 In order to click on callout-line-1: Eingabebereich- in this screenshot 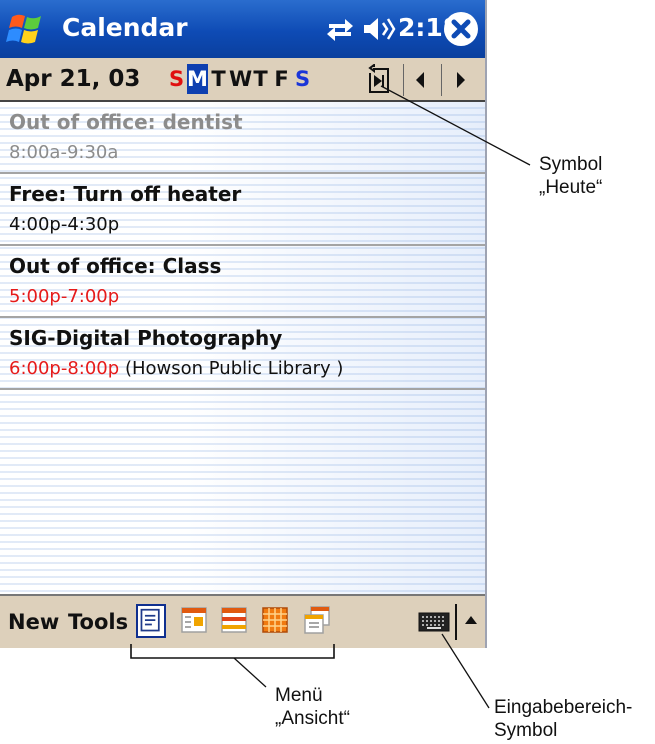, I will do `click(563, 707)`.